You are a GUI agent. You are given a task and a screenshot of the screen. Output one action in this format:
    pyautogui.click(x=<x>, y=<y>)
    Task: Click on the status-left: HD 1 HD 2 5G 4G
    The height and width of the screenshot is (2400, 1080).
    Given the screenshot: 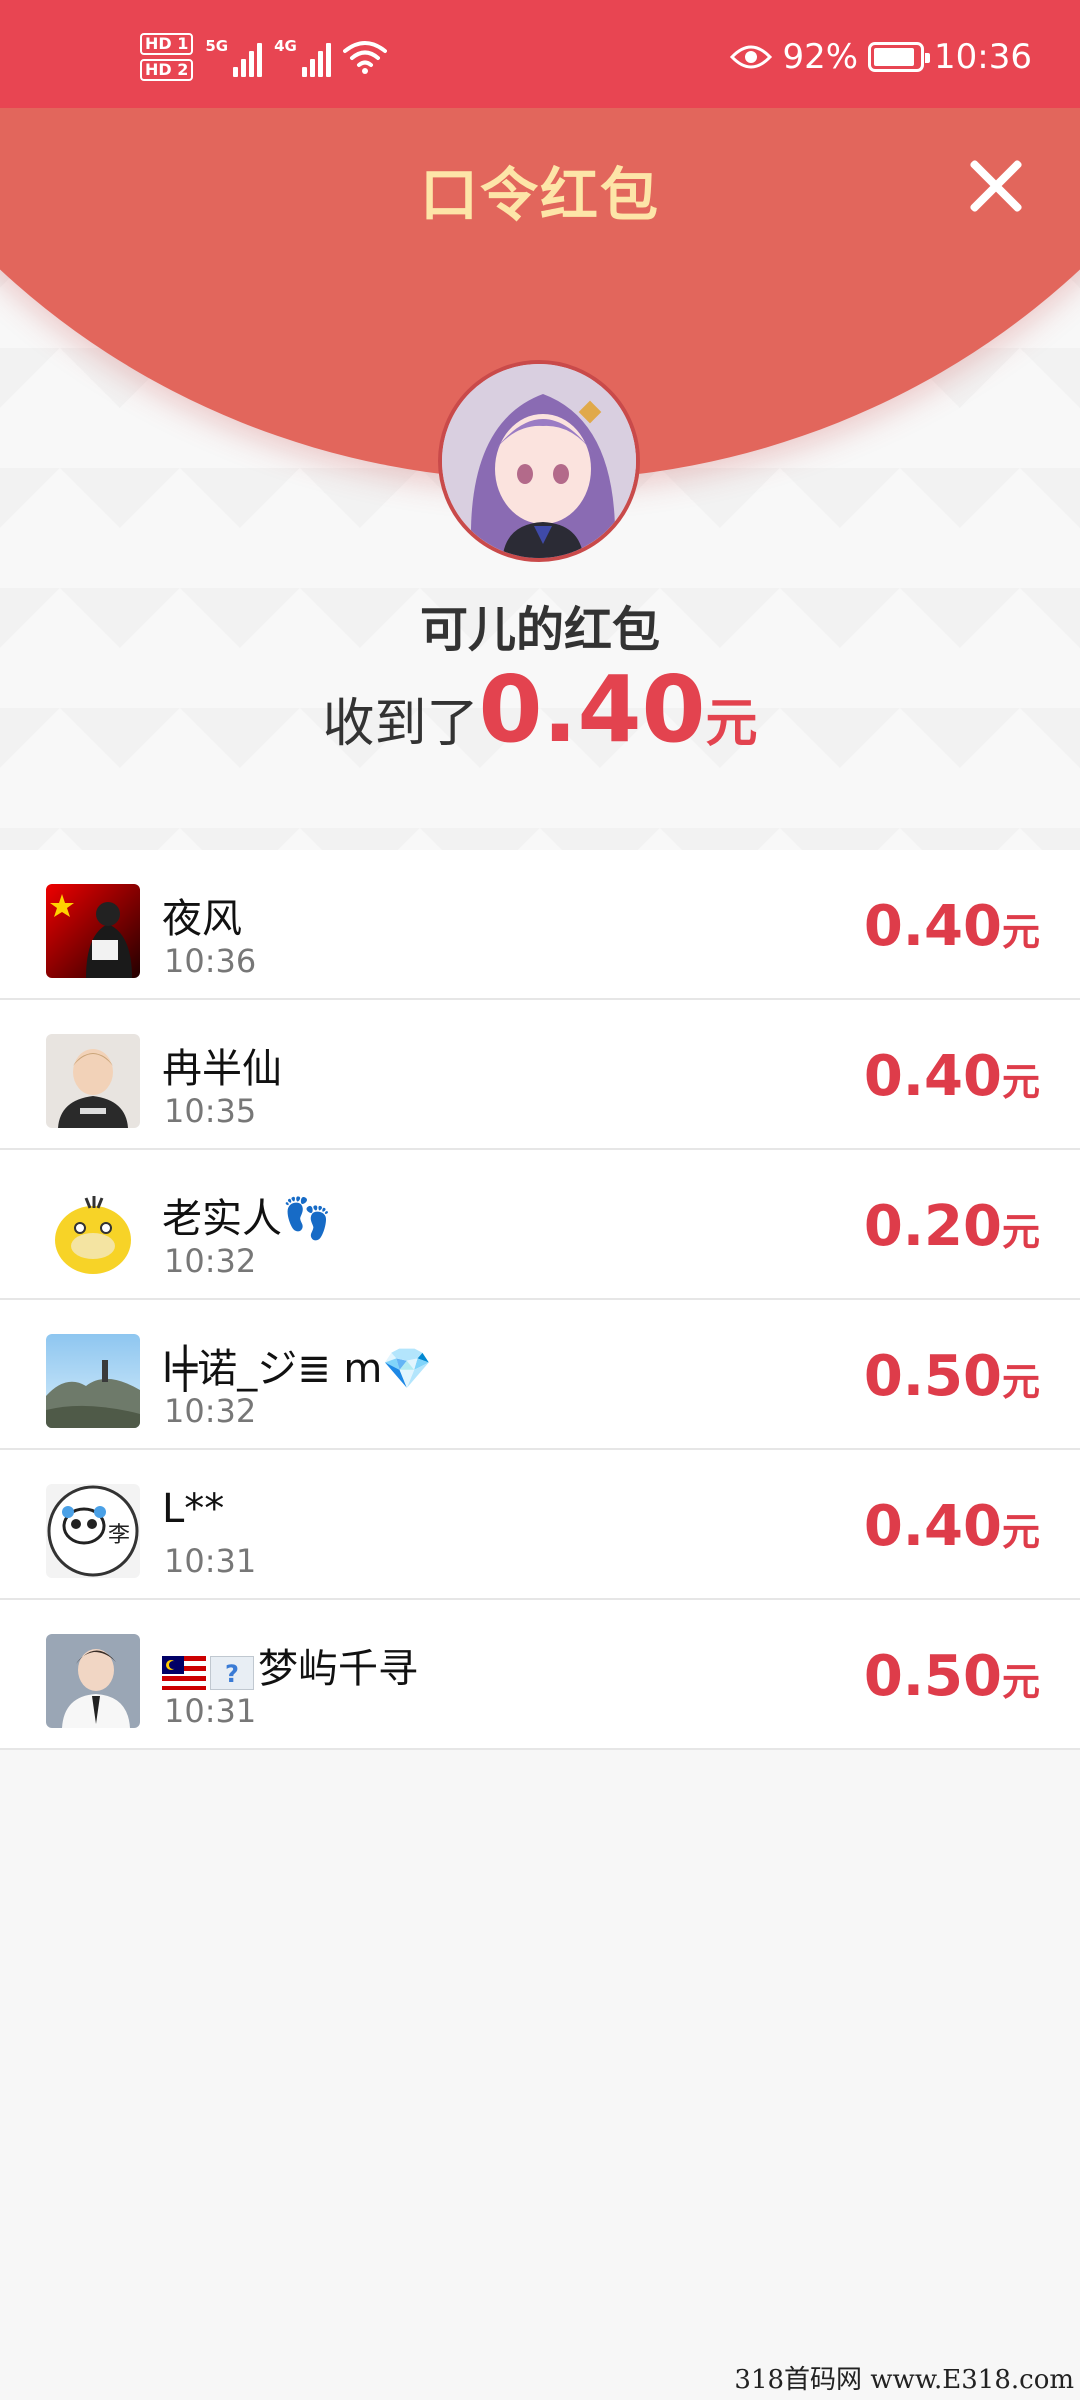 What is the action you would take?
    pyautogui.click(x=263, y=57)
    